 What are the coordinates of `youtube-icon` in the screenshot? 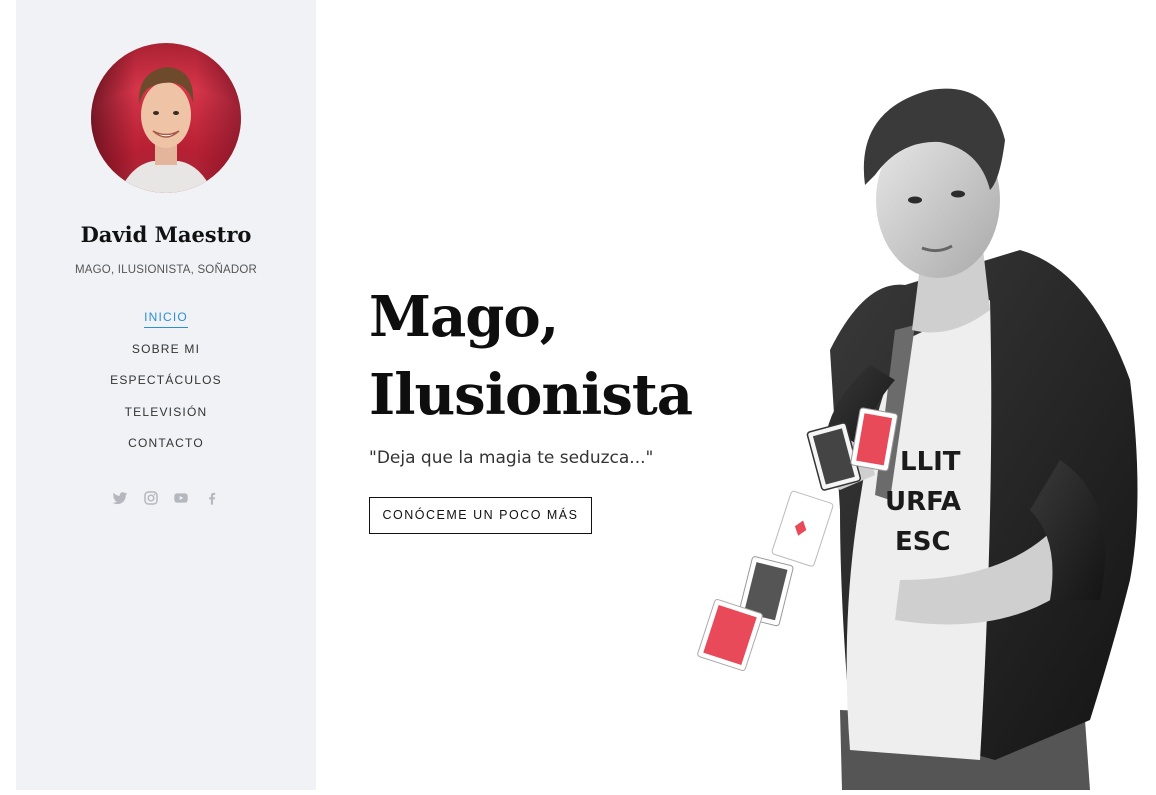 It's located at (181, 498).